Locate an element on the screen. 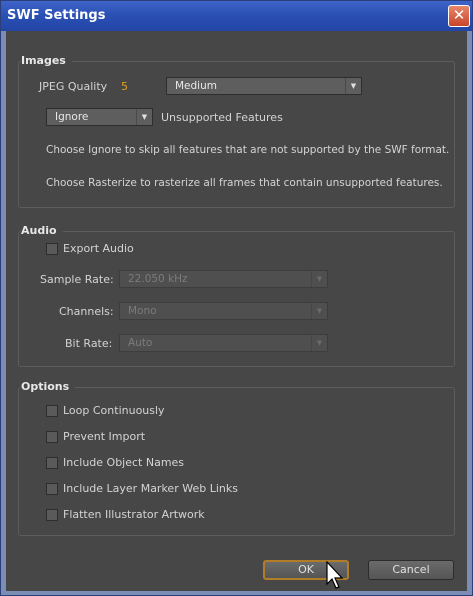 The image size is (473, 596). channels-value: Mono is located at coordinates (142, 311).